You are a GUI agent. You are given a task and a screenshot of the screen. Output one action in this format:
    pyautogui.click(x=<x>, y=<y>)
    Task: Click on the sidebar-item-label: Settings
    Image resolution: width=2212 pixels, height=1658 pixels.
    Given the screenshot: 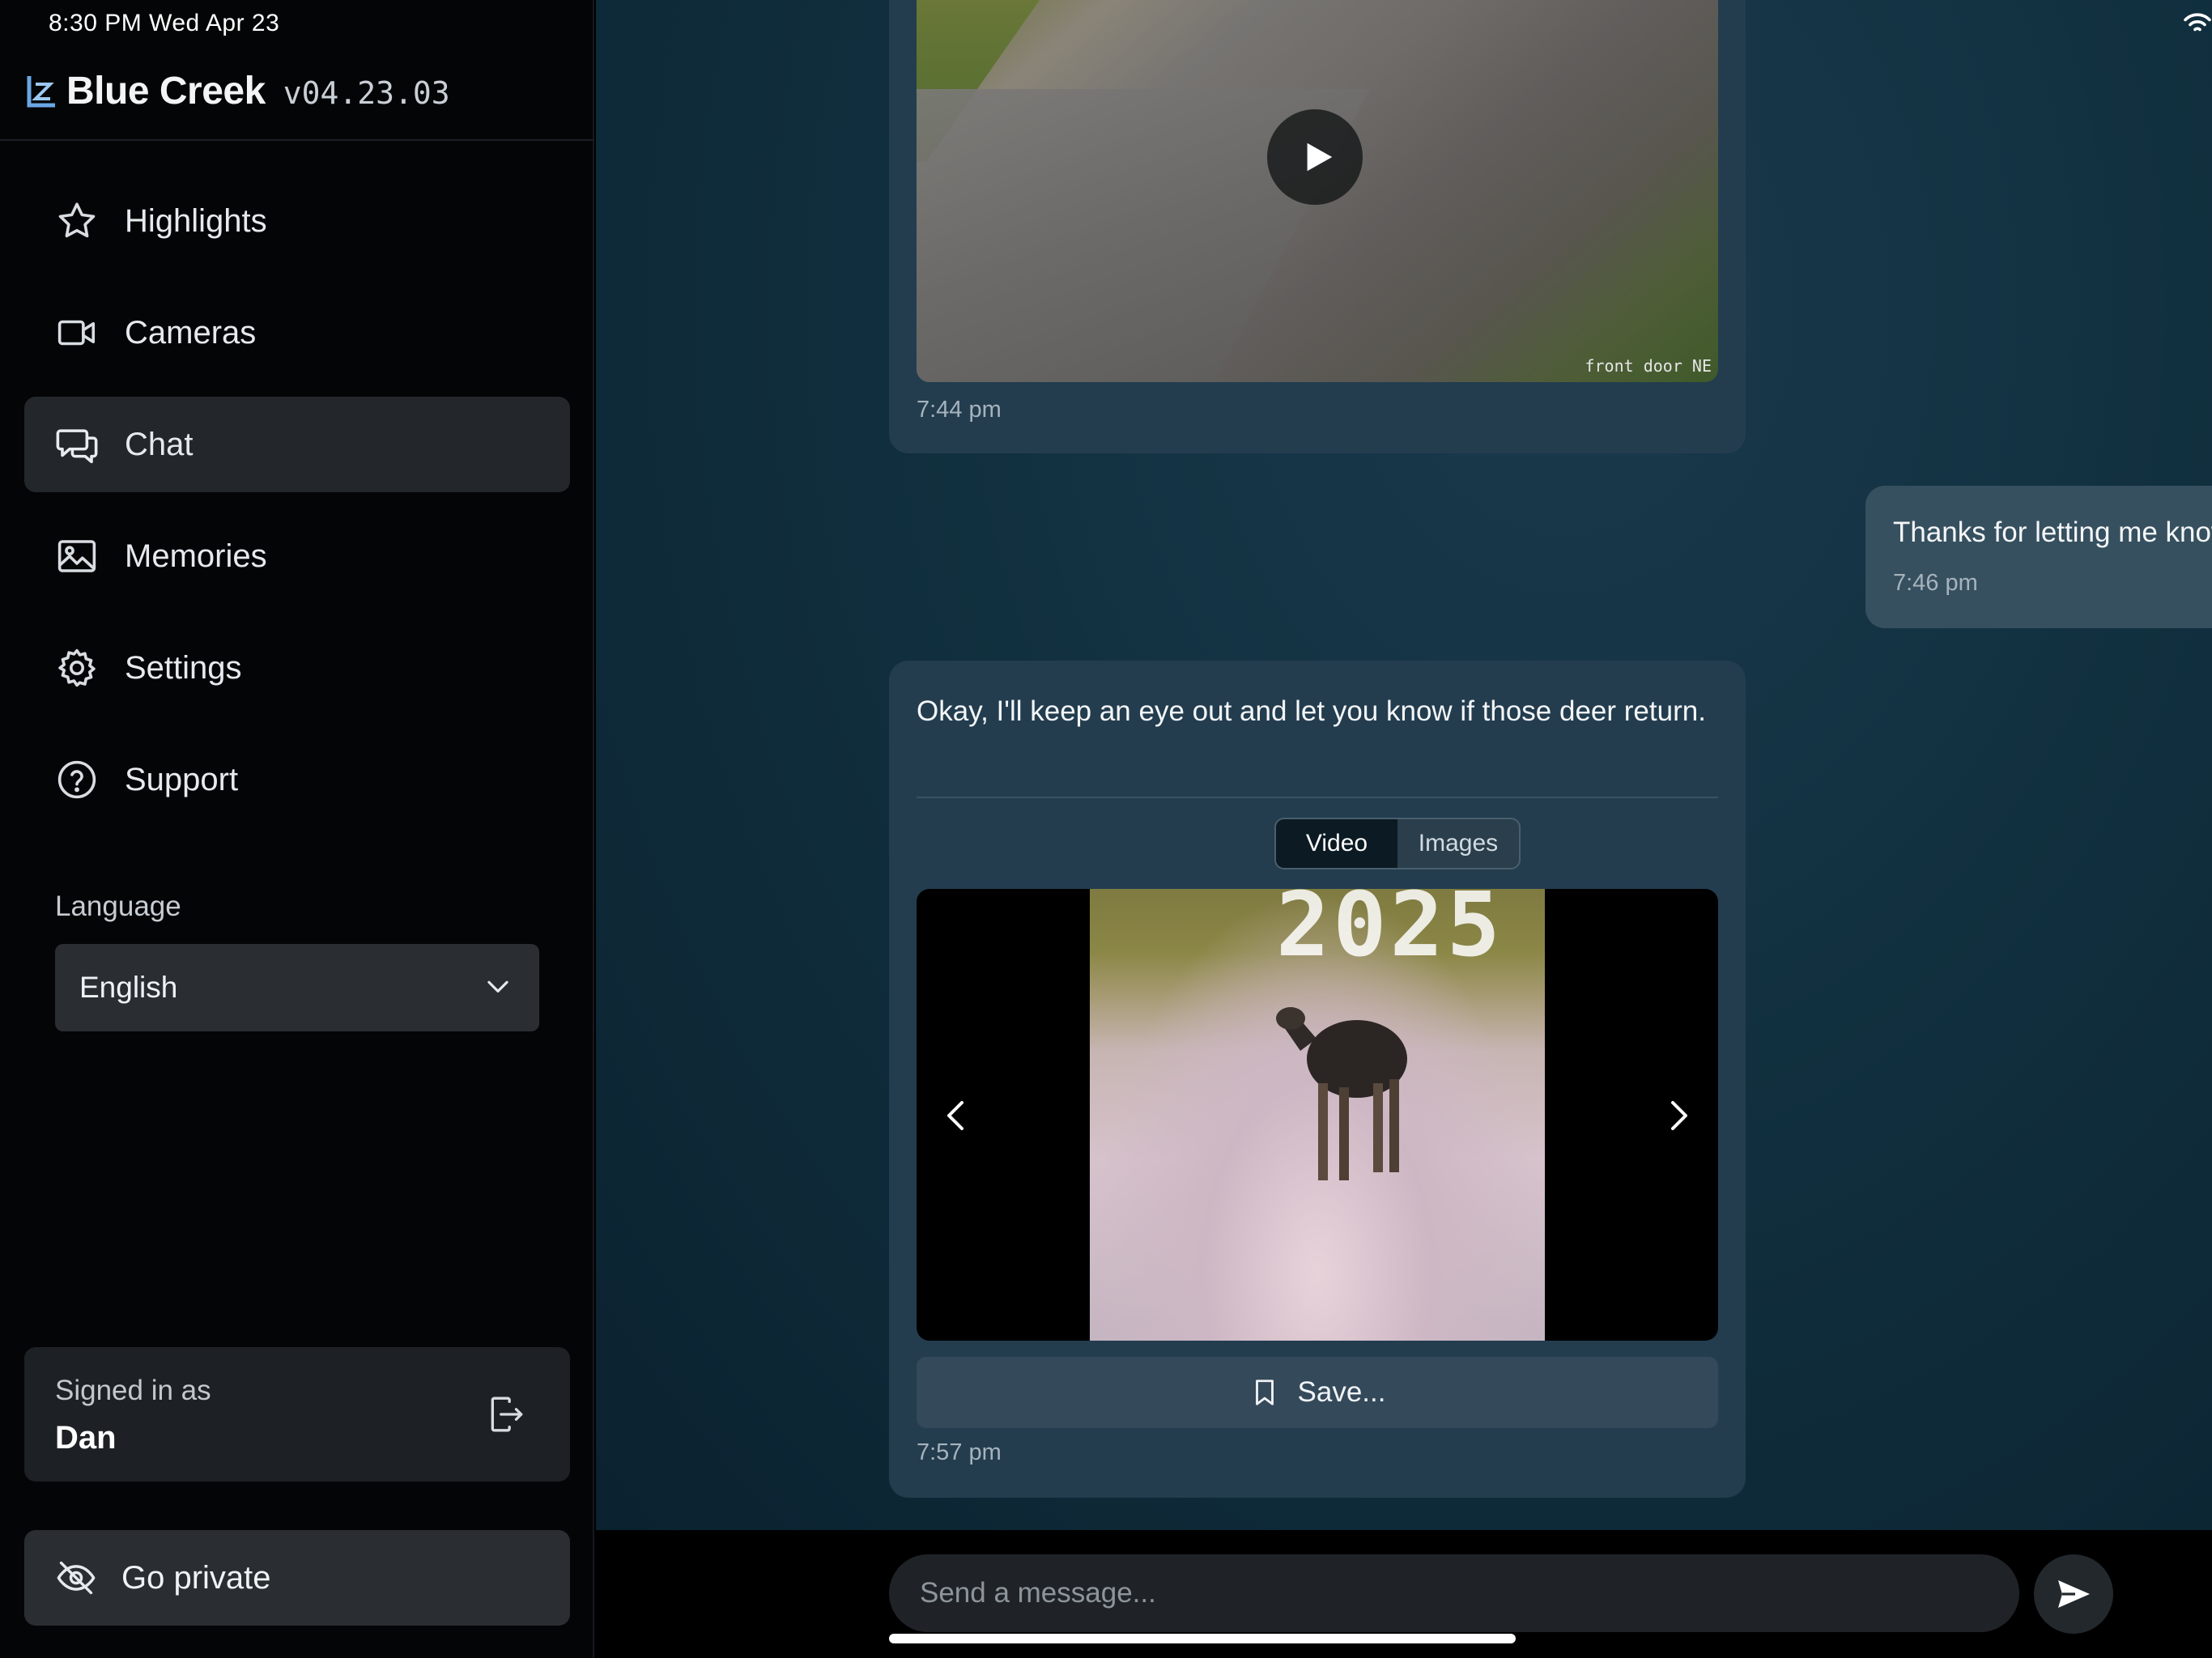 What is the action you would take?
    pyautogui.click(x=184, y=667)
    